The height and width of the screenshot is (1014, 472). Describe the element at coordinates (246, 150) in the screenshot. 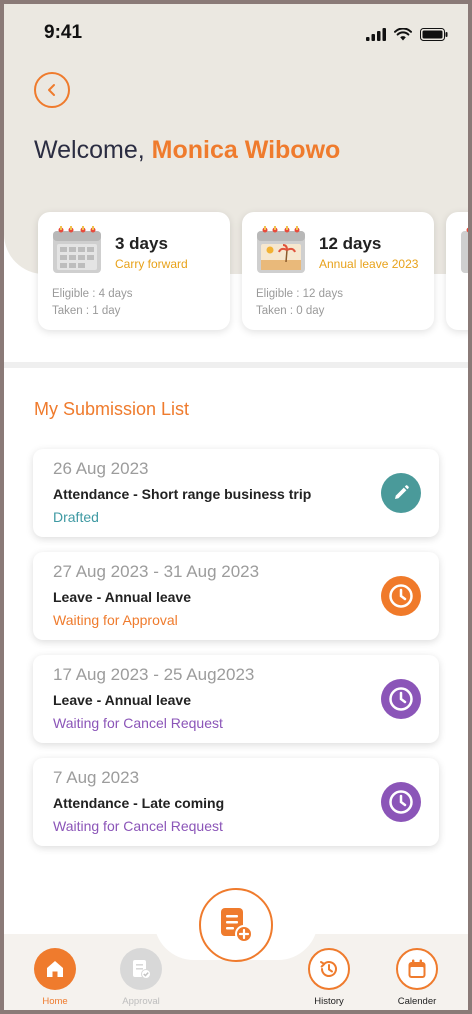

I see `user-name: Monica Wibowo` at that location.